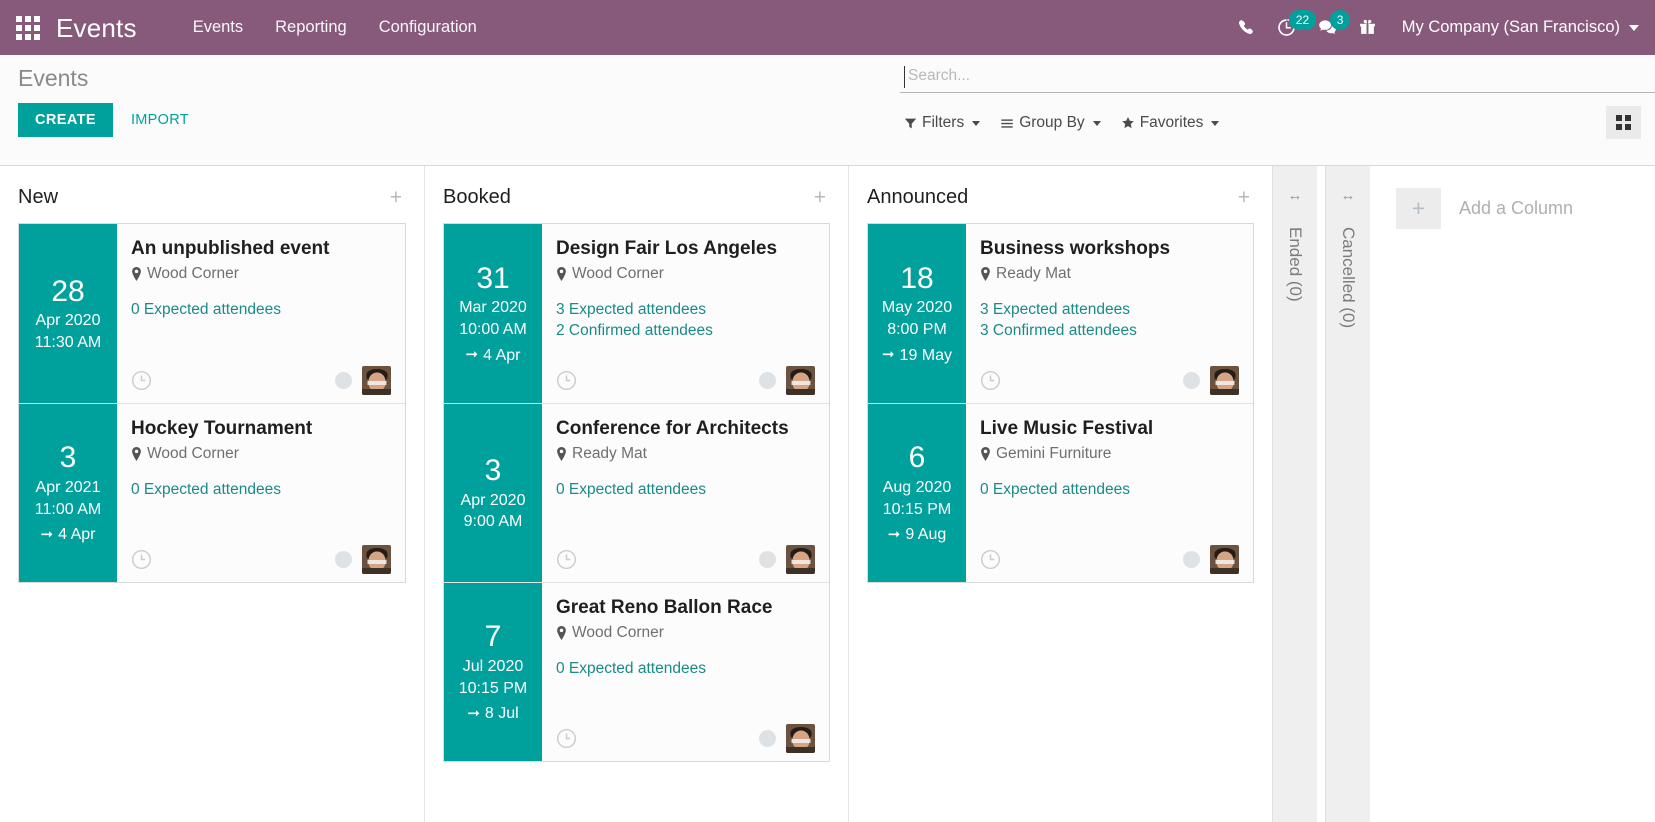 This screenshot has width=1655, height=822. I want to click on apps-menu-button, so click(28, 27).